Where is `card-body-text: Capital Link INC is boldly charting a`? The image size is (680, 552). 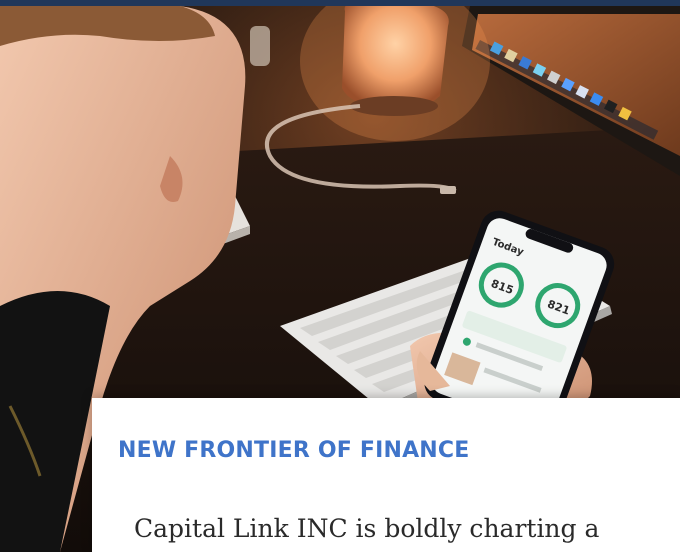
card-body-text: Capital Link INC is boldly charting a is located at coordinates (367, 528).